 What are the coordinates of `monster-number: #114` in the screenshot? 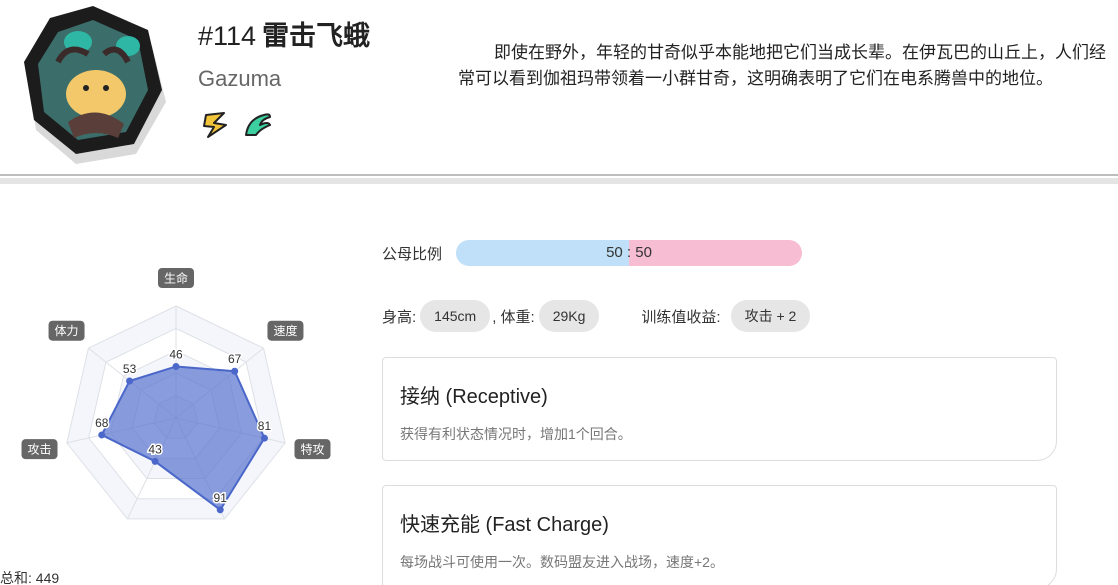 It's located at (227, 36).